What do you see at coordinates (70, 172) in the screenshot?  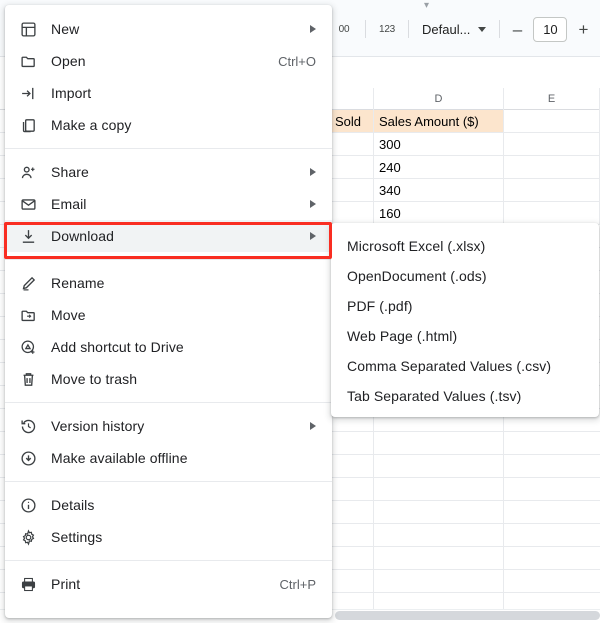 I see `menu-item-label: Share` at bounding box center [70, 172].